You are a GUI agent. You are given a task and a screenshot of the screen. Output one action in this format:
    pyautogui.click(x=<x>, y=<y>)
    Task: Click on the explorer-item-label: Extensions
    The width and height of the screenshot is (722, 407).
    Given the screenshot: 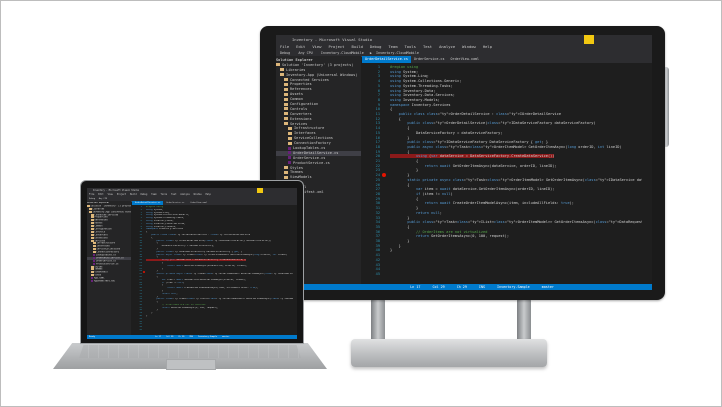 What is the action you would take?
    pyautogui.click(x=301, y=118)
    